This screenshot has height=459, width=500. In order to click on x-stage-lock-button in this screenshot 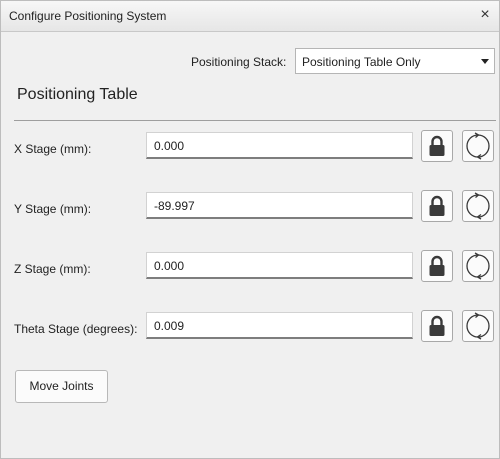, I will do `click(437, 146)`.